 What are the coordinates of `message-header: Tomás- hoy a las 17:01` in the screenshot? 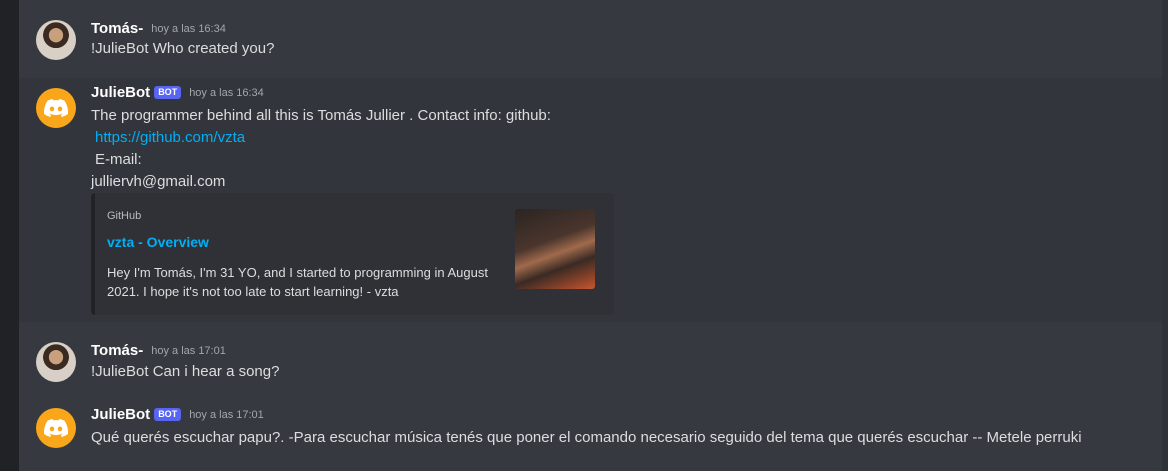 It's located at (158, 350).